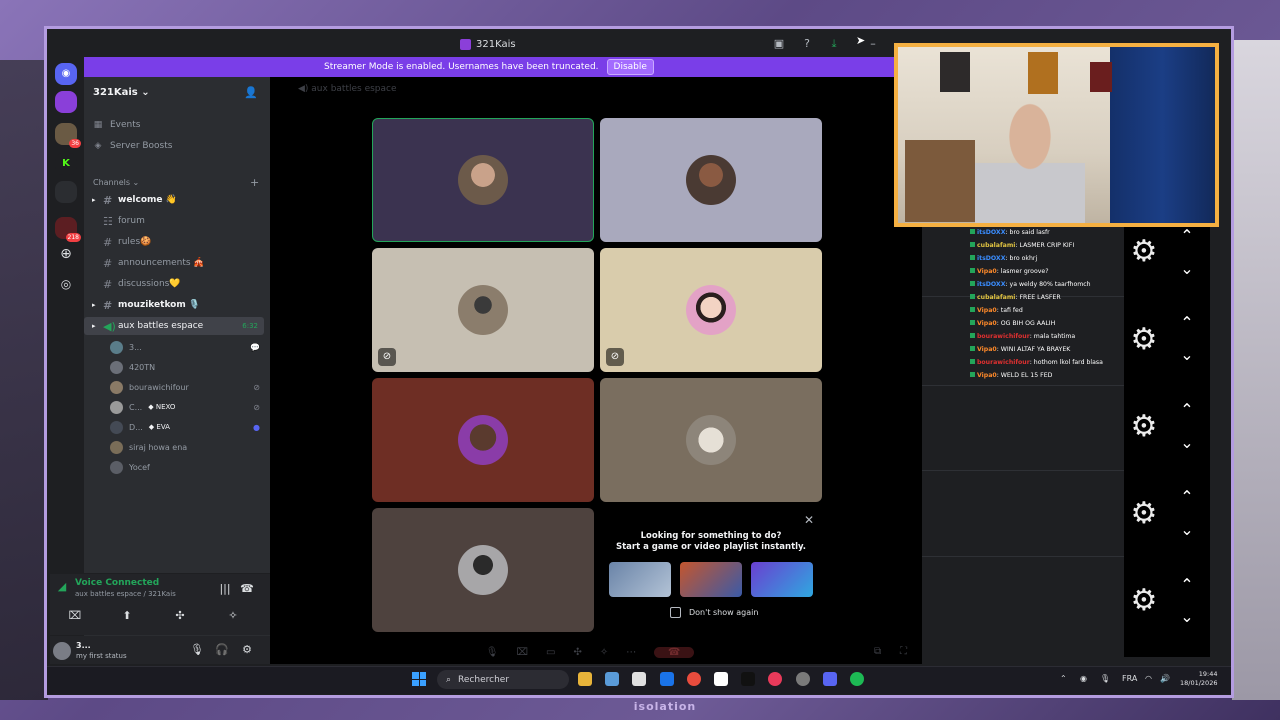 This screenshot has width=1280, height=720. I want to click on add-channel-icon: +, so click(254, 182).